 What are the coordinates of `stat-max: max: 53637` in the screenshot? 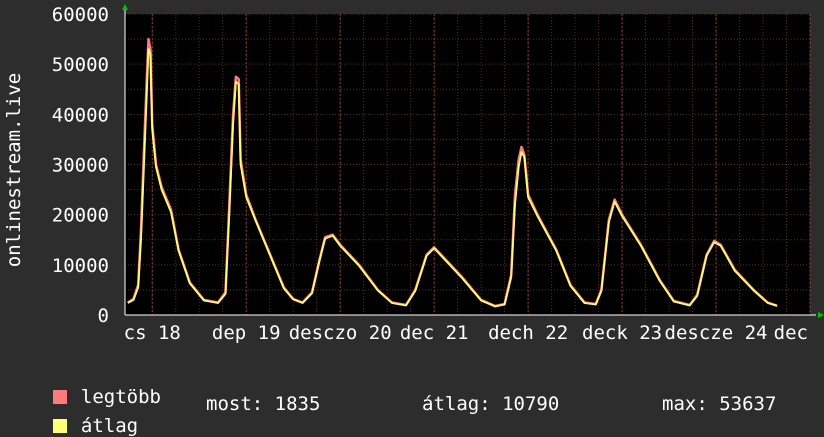 It's located at (719, 404).